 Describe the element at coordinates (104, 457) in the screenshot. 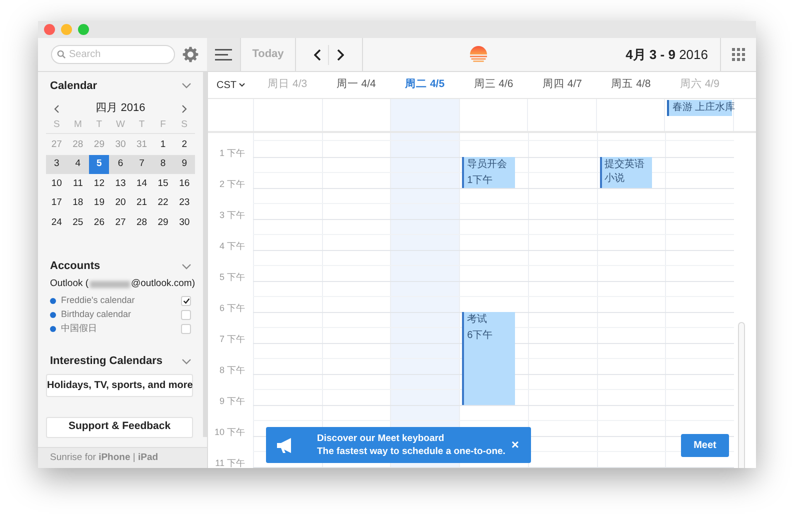

I see `footer-text: Sunrise for iPhone | iPad` at that location.